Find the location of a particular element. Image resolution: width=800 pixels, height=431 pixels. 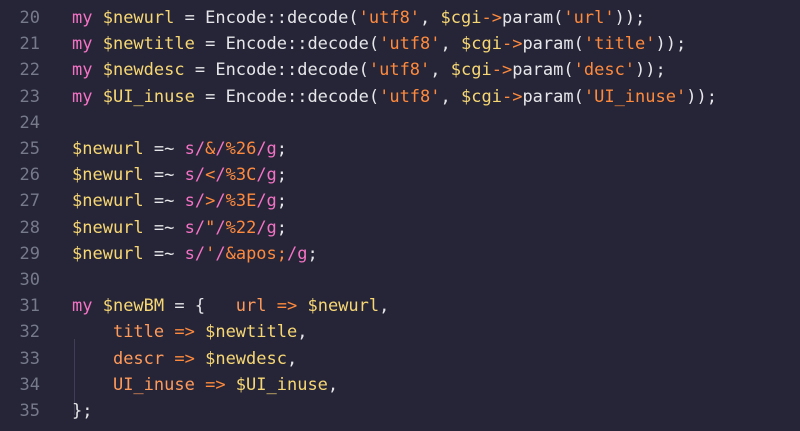

line-number: 27 is located at coordinates (29, 201).